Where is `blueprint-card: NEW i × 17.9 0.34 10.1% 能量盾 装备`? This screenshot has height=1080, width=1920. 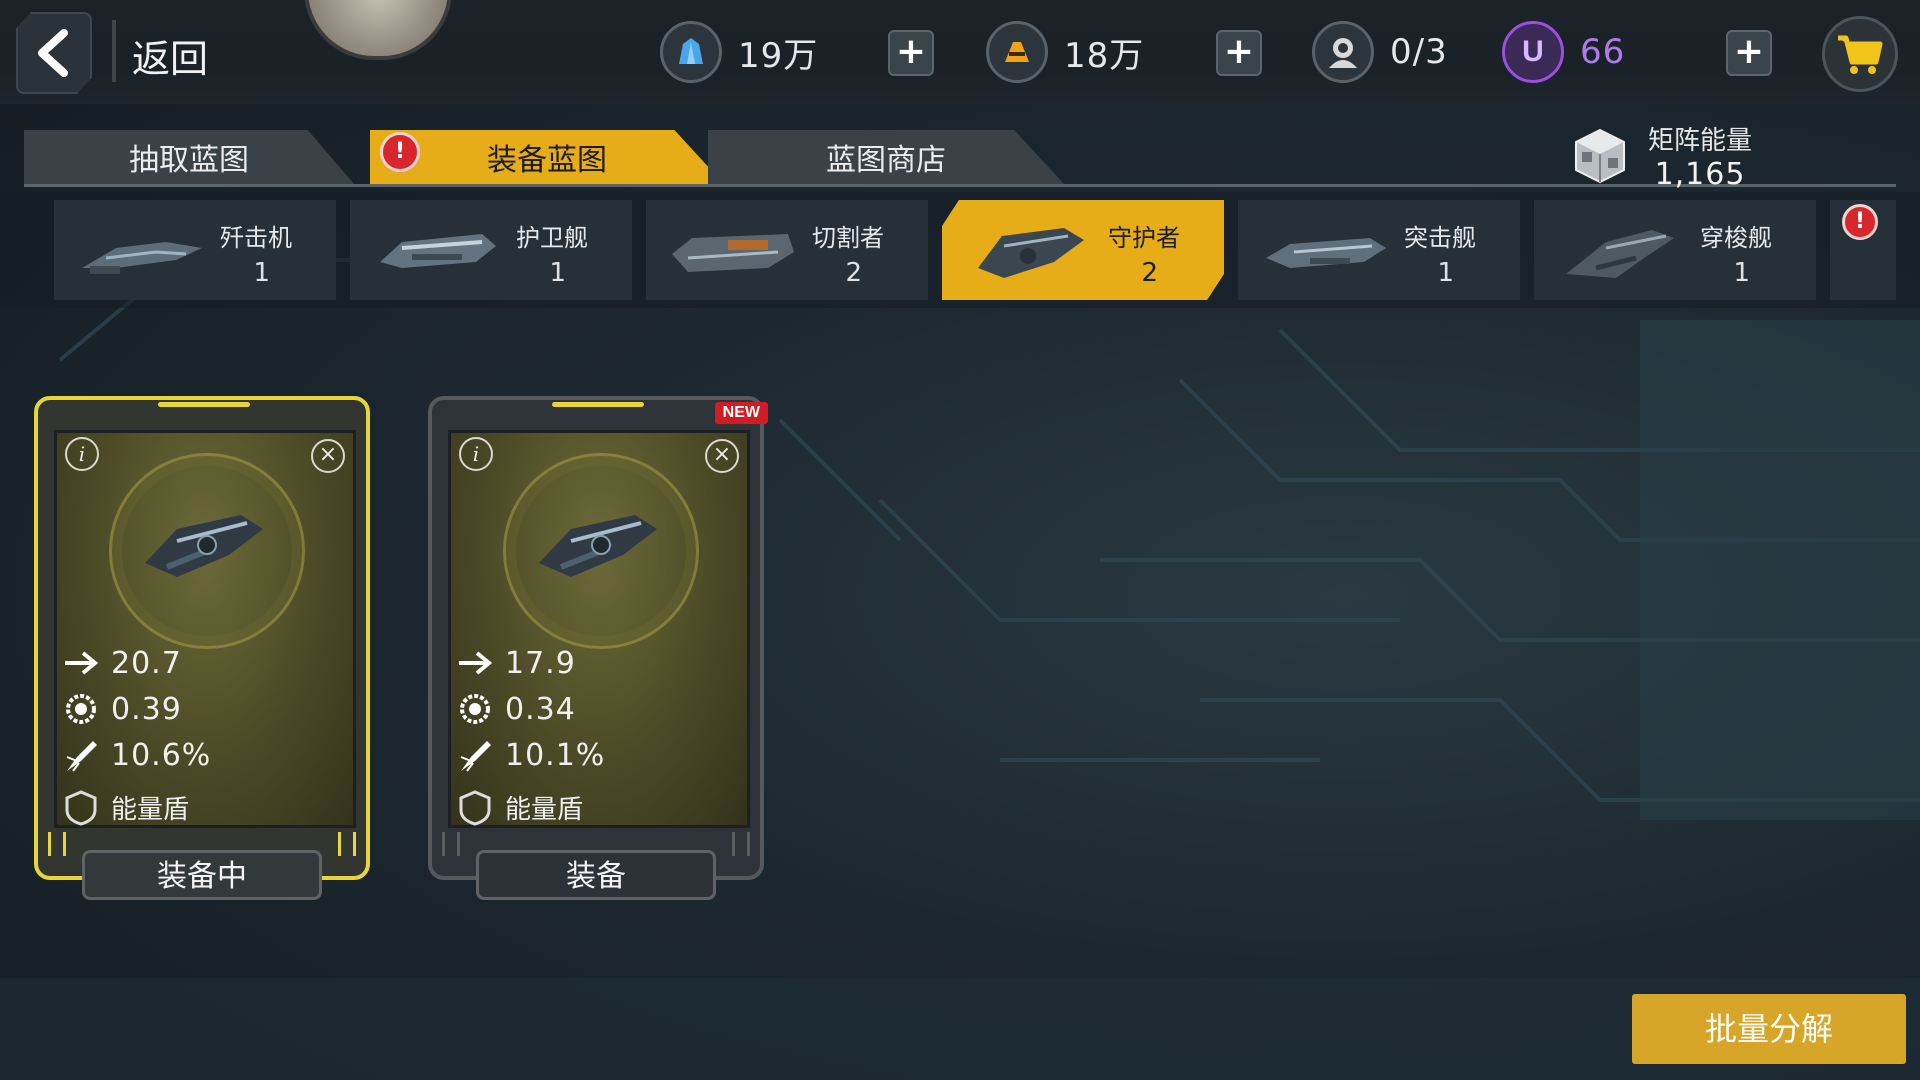
blueprint-card: NEW i × 17.9 0.34 10.1% 能量盾 装备 is located at coordinates (598, 648).